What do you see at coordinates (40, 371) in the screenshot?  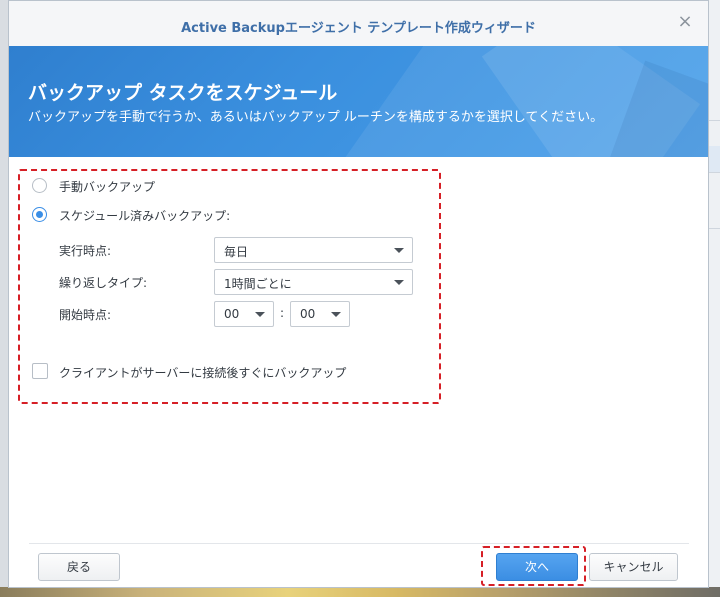 I see `backup-after-connect-checkbox` at bounding box center [40, 371].